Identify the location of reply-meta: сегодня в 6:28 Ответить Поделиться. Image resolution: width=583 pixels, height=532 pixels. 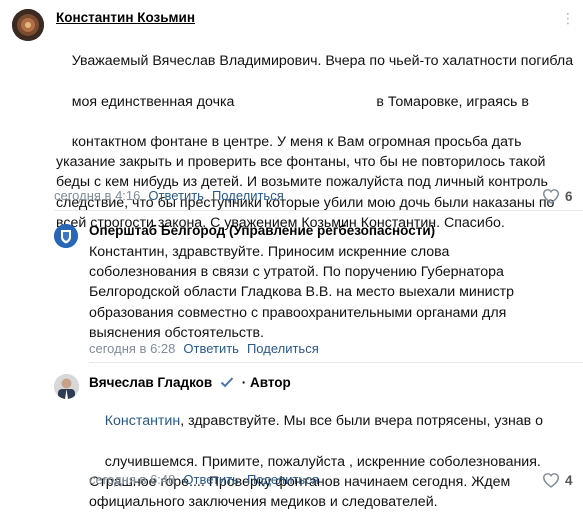
(208, 348).